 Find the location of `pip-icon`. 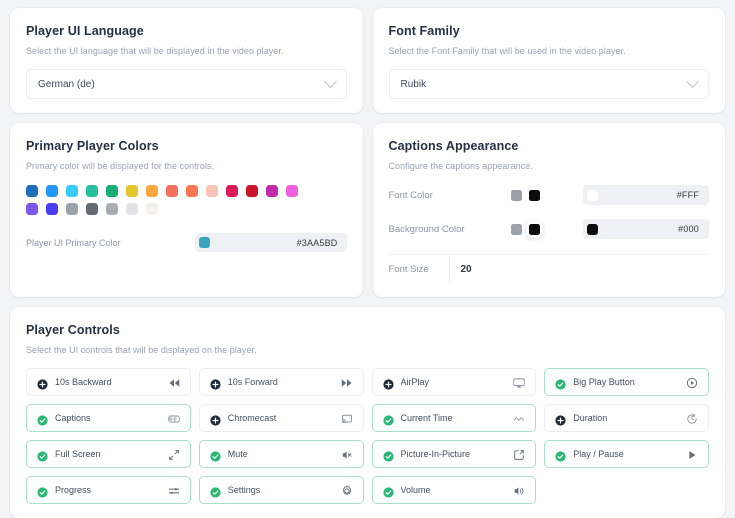

pip-icon is located at coordinates (519, 454).